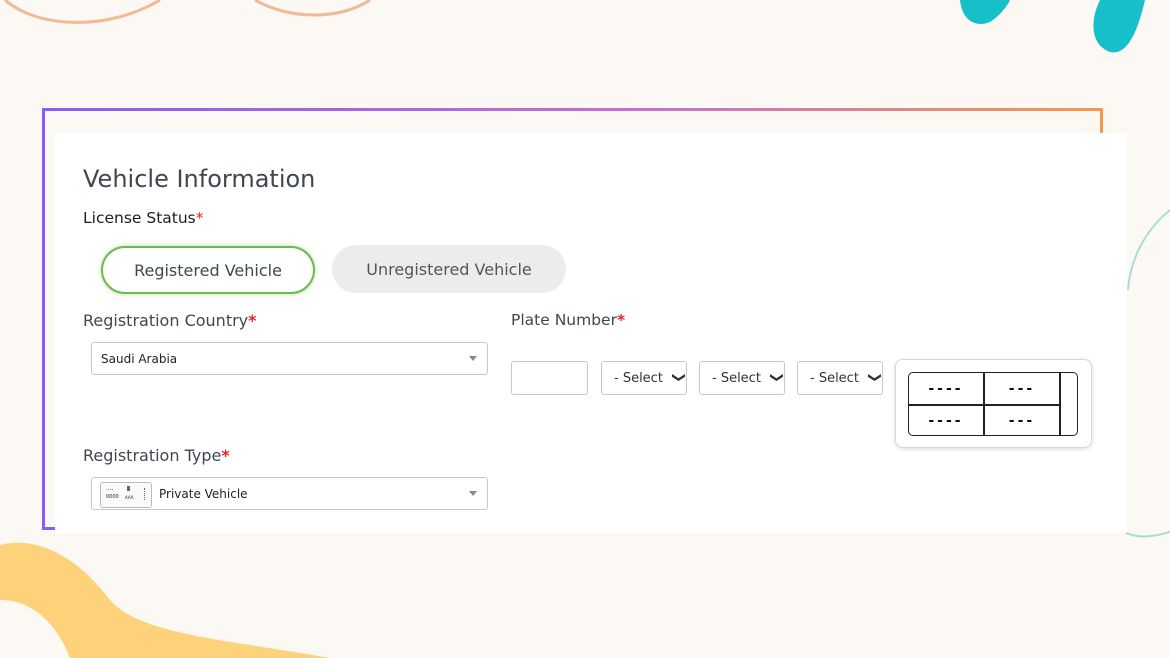 This screenshot has height=658, width=1170. I want to click on plate-number-label: Plate Number*, so click(568, 320).